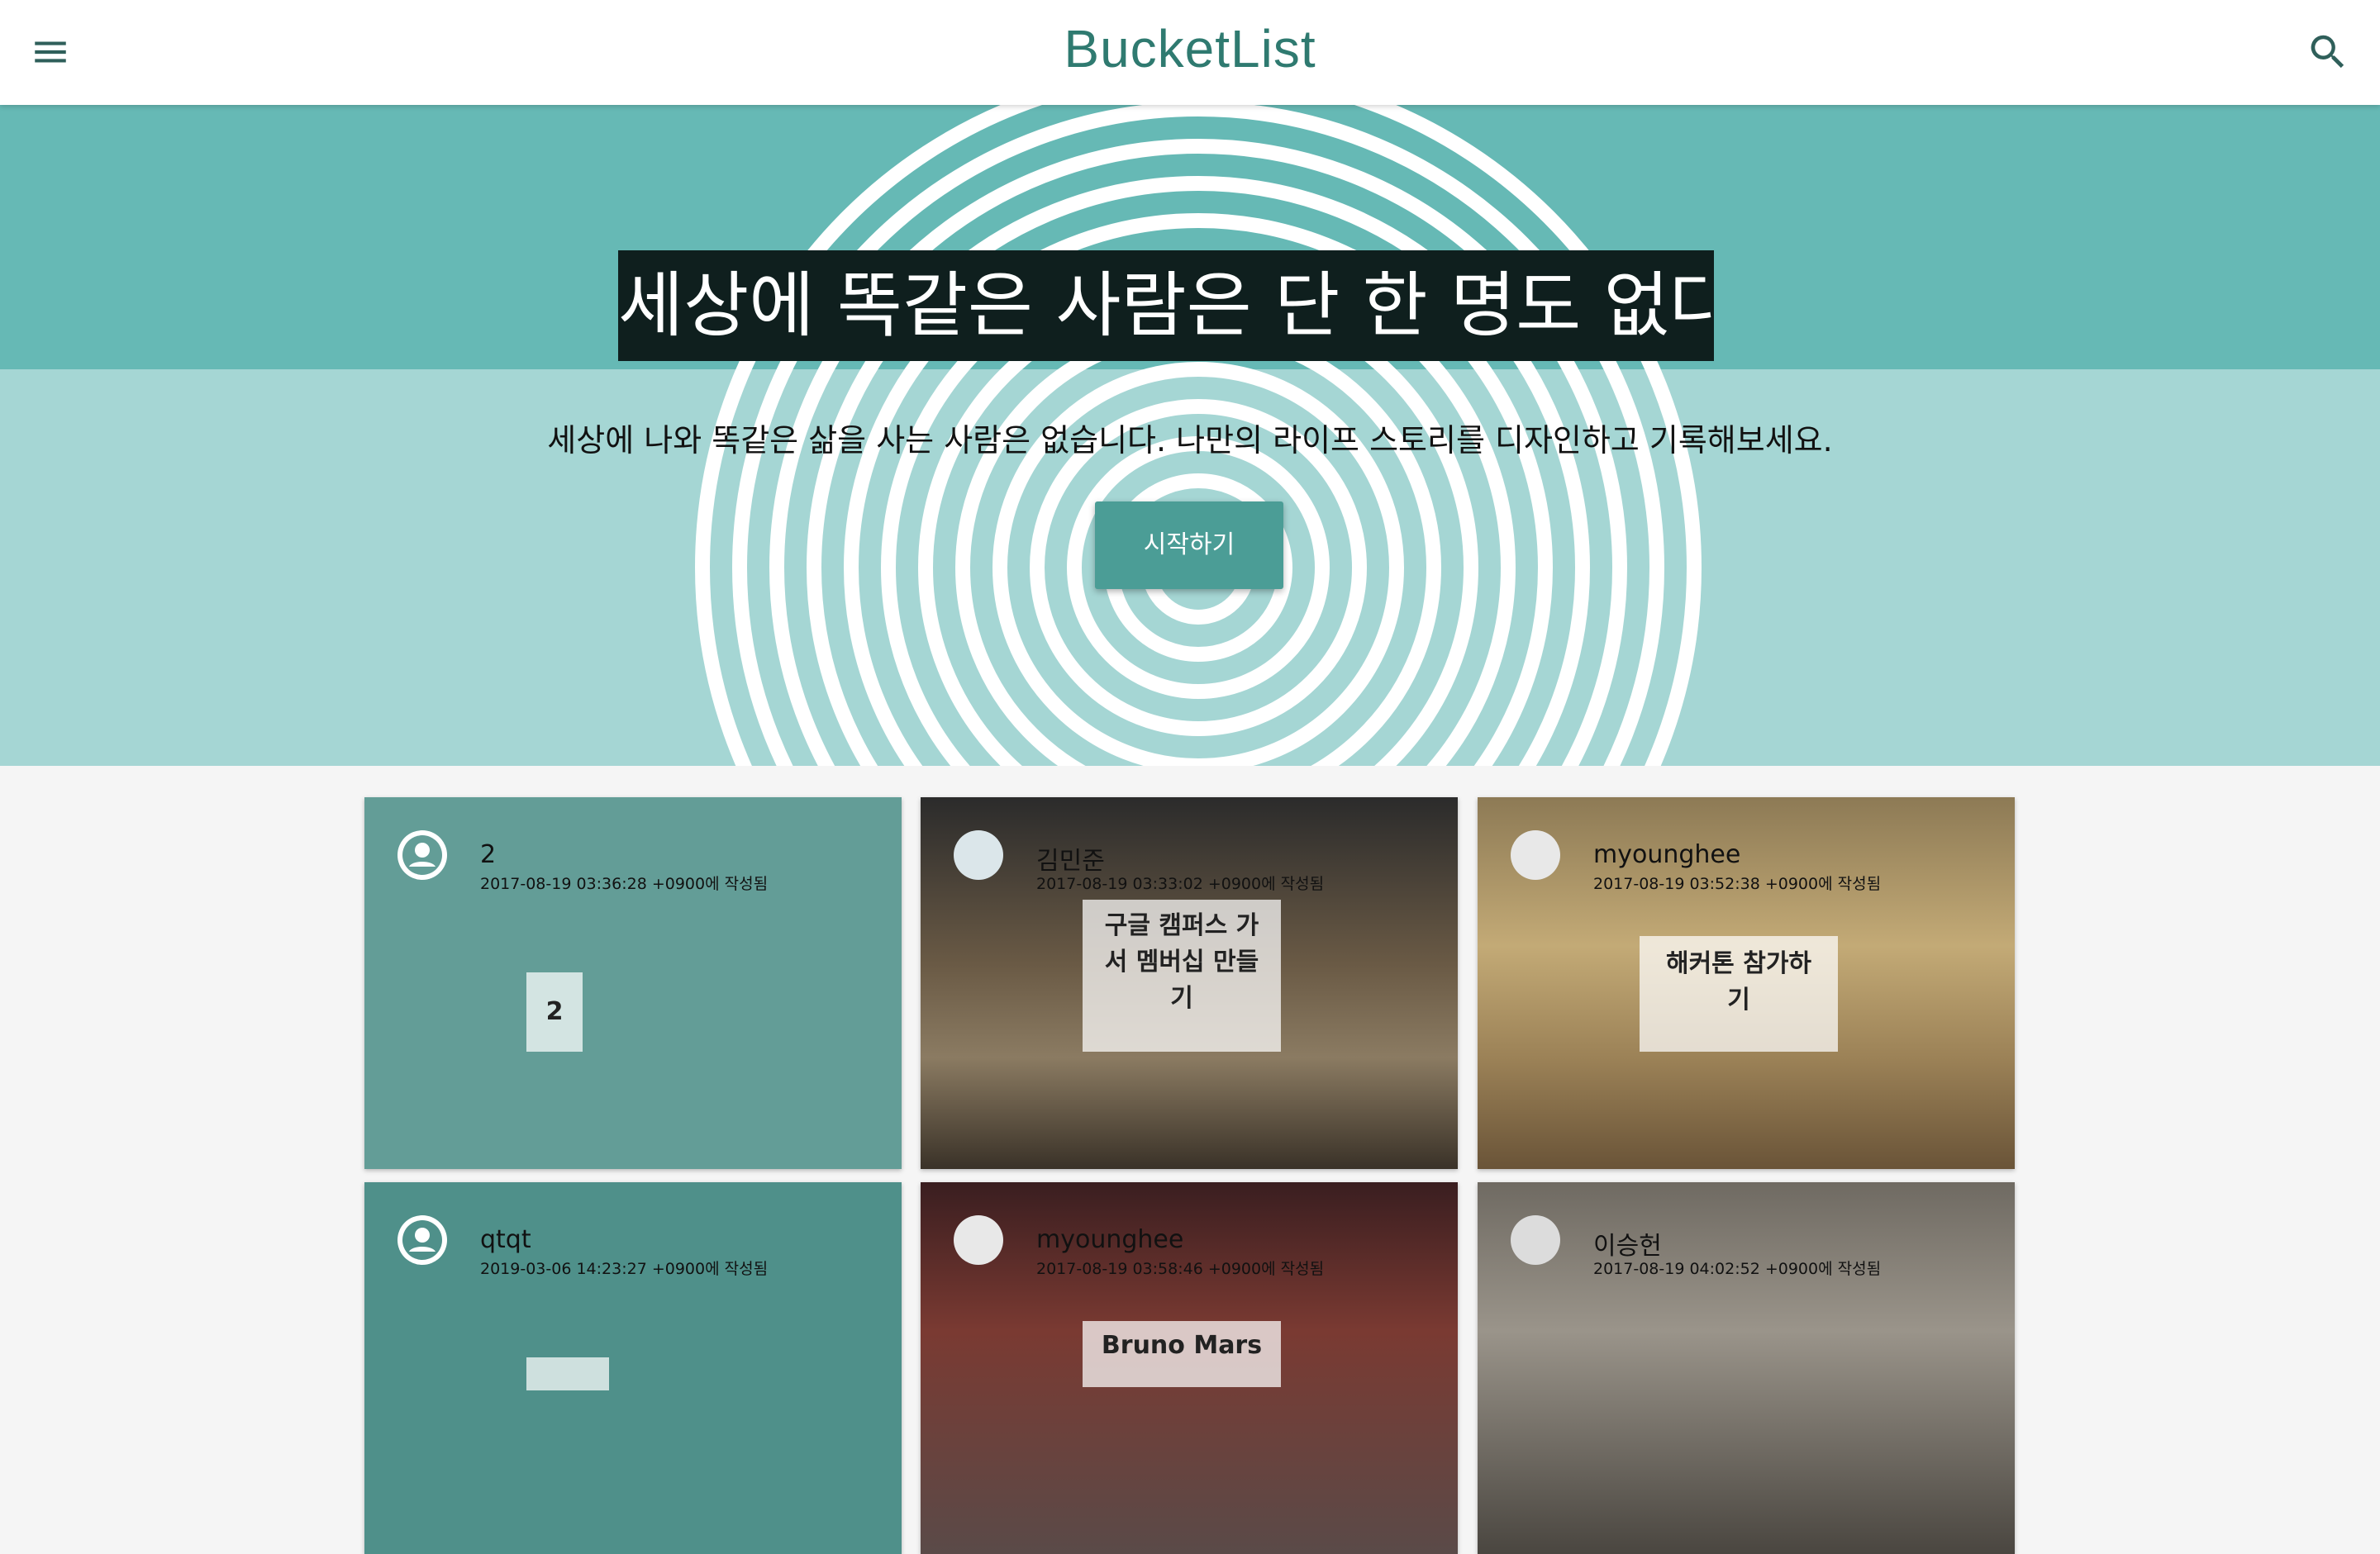  Describe the element at coordinates (1182, 1354) in the screenshot. I see `card-title: Bruno Mars` at that location.